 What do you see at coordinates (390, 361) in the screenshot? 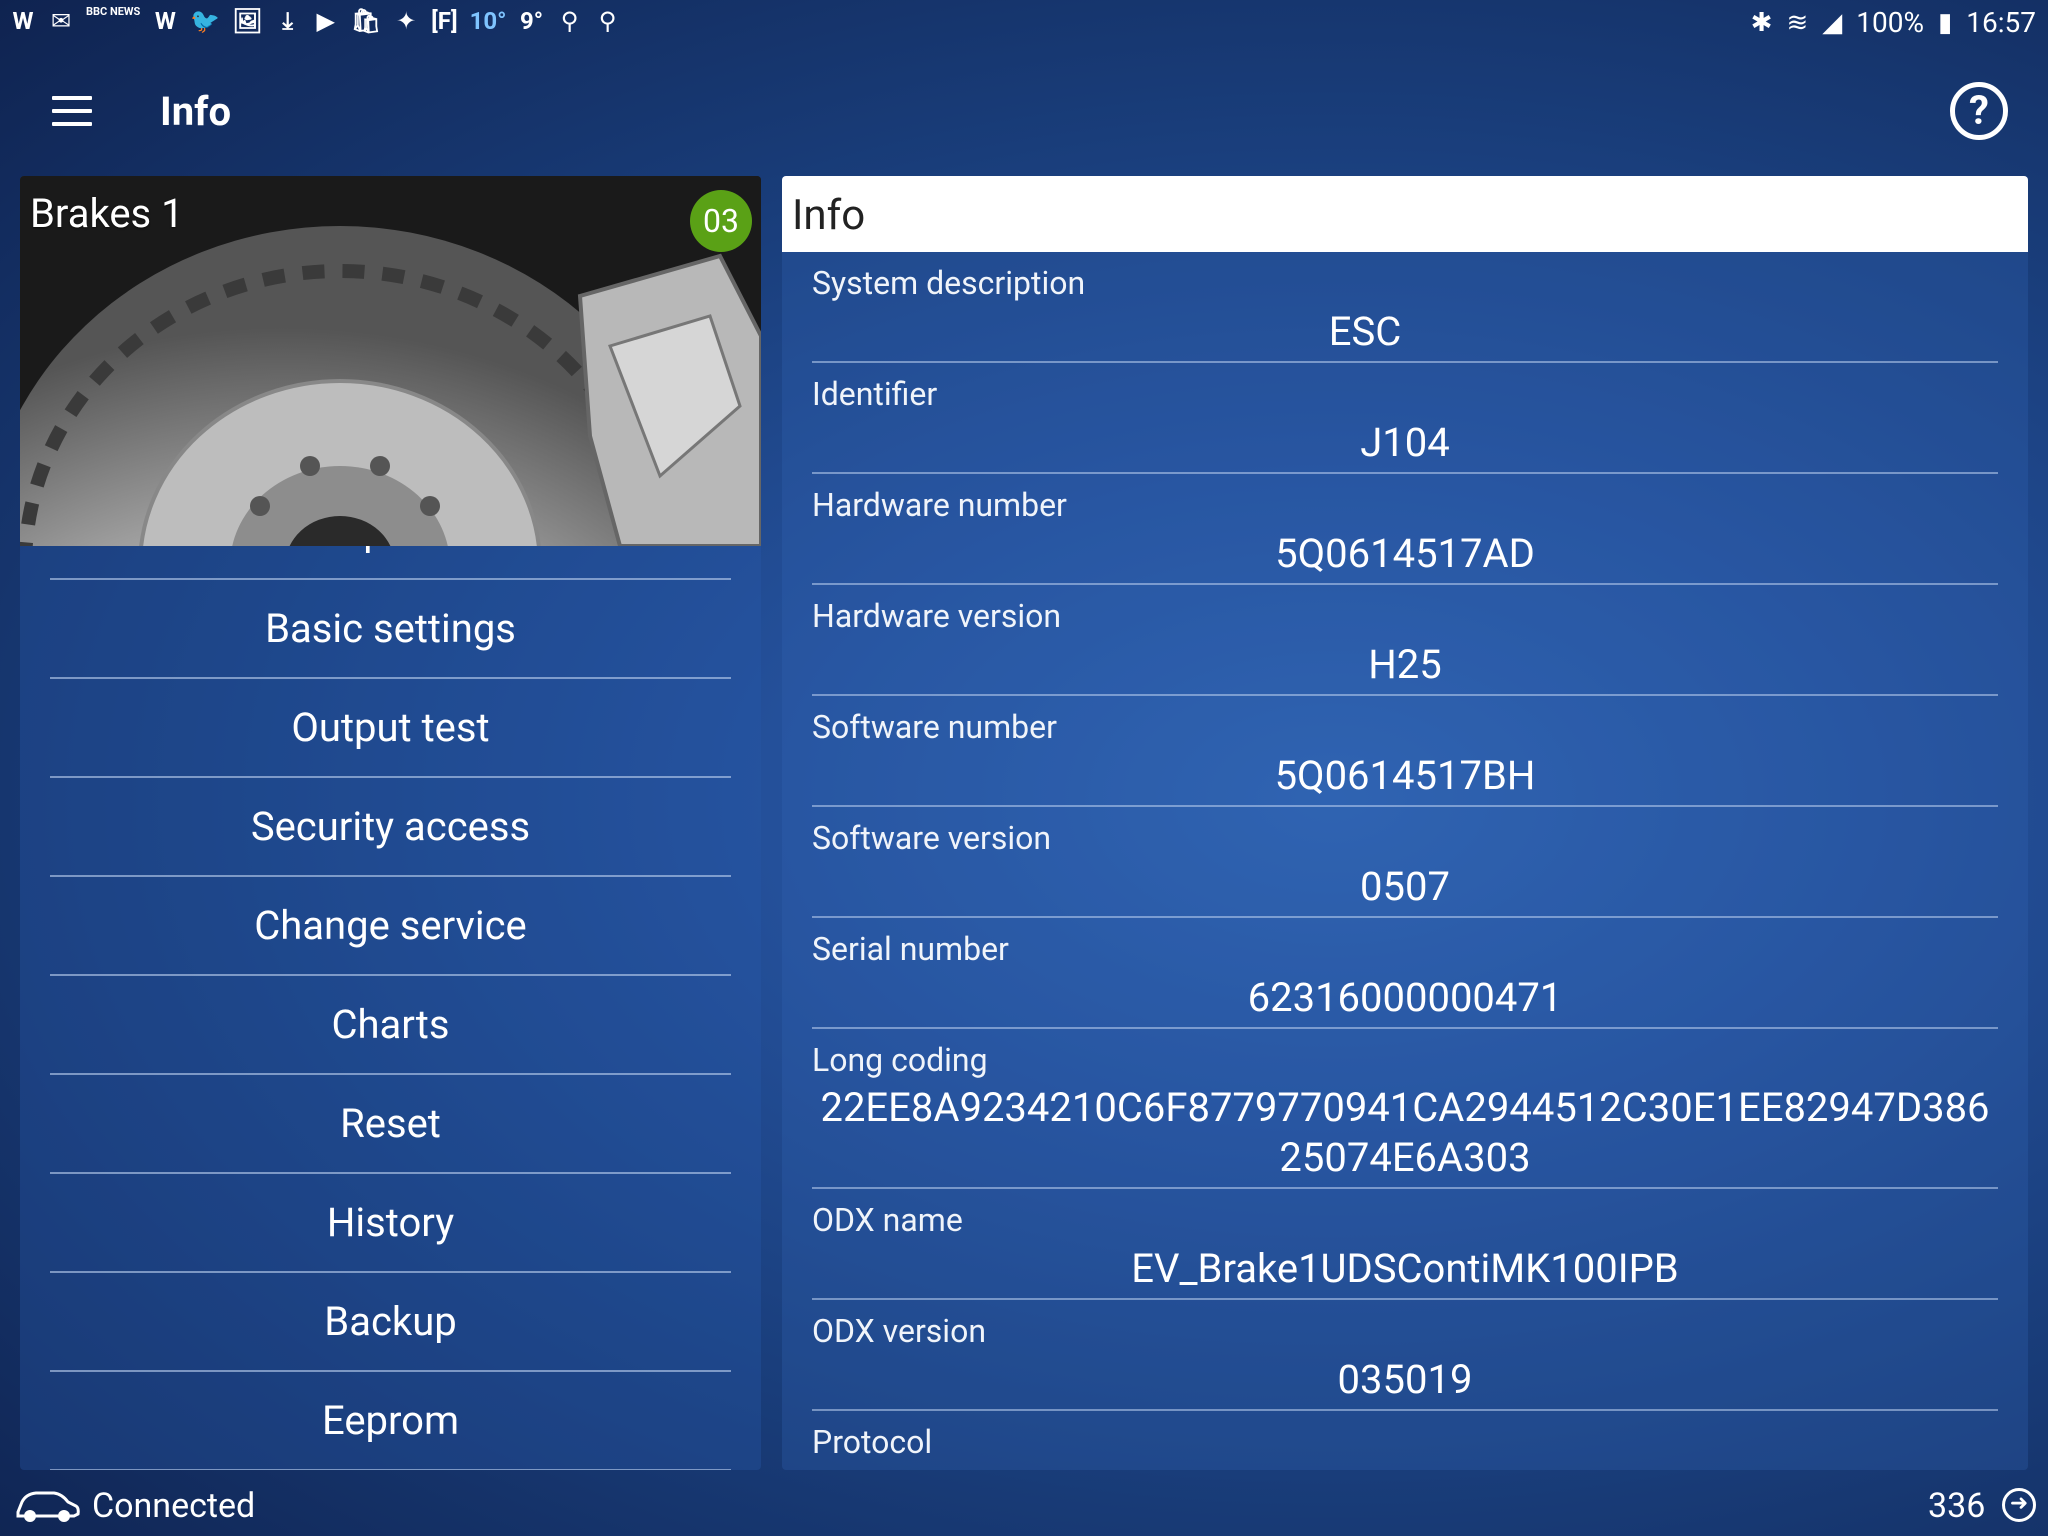
I see `module-hero-image: Brakes 1 03` at bounding box center [390, 361].